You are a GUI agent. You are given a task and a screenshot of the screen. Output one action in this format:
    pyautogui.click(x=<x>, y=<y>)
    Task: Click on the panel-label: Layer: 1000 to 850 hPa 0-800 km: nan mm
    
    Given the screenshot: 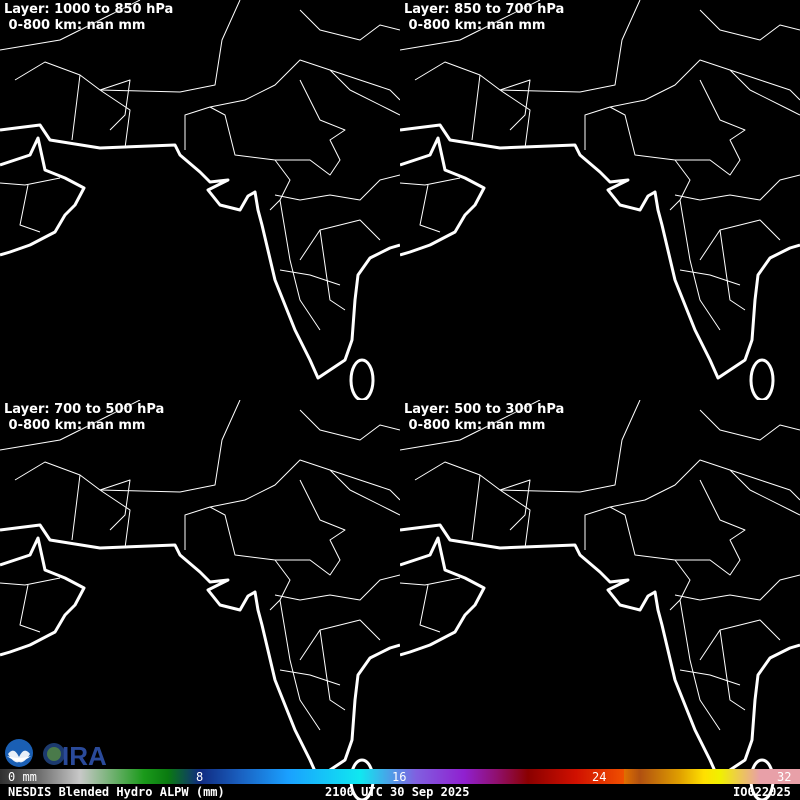 What is the action you would take?
    pyautogui.click(x=88, y=18)
    